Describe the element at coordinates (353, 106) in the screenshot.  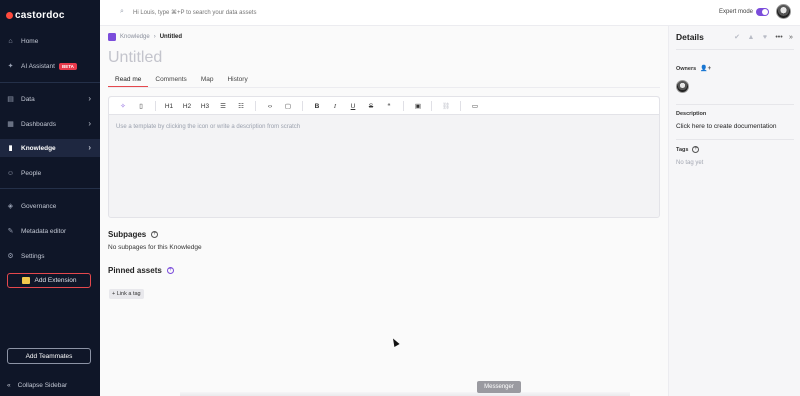
I see `underline-button: U` at that location.